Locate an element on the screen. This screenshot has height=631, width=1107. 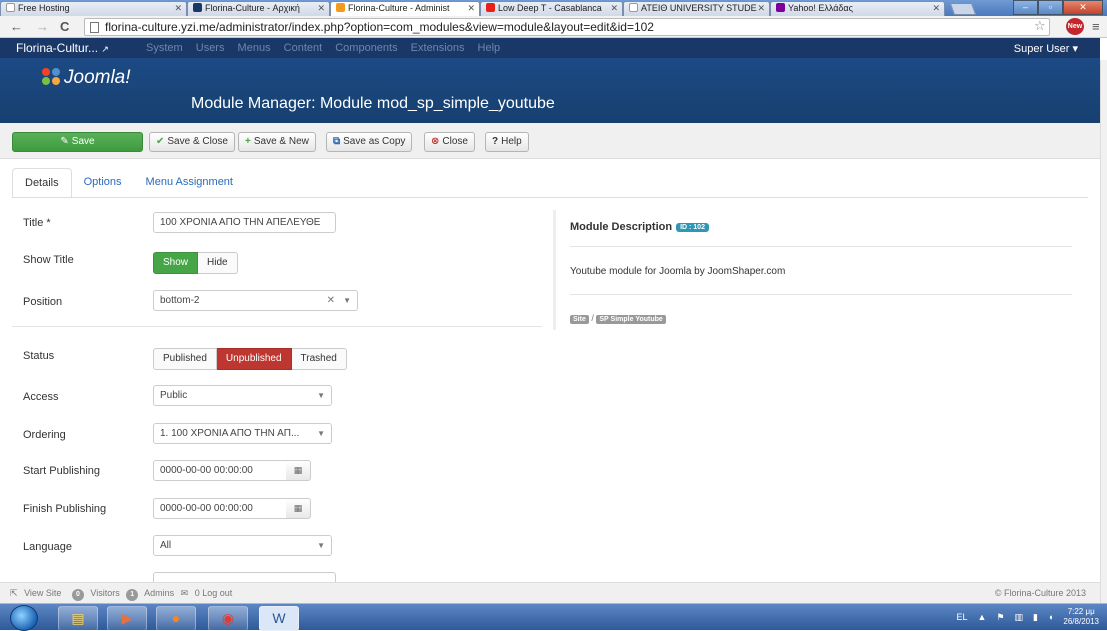
browser-tab-yahoo: Yahoo! Ελλάδας ✕ is located at coordinates (857, 8).